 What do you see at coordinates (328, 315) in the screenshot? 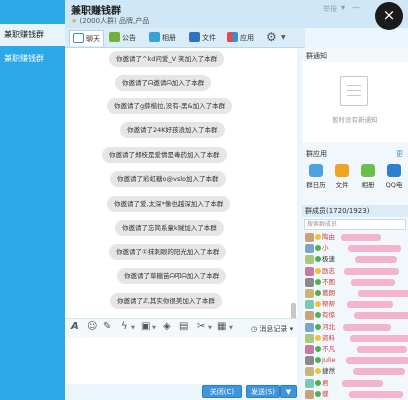
I see `member-name: 有惊` at bounding box center [328, 315].